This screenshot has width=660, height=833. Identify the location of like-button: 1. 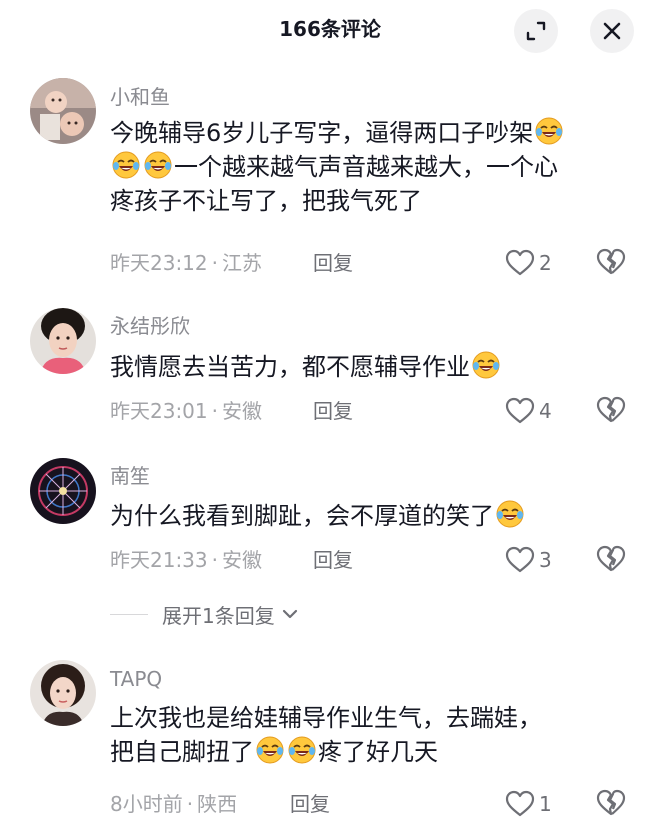
(528, 804).